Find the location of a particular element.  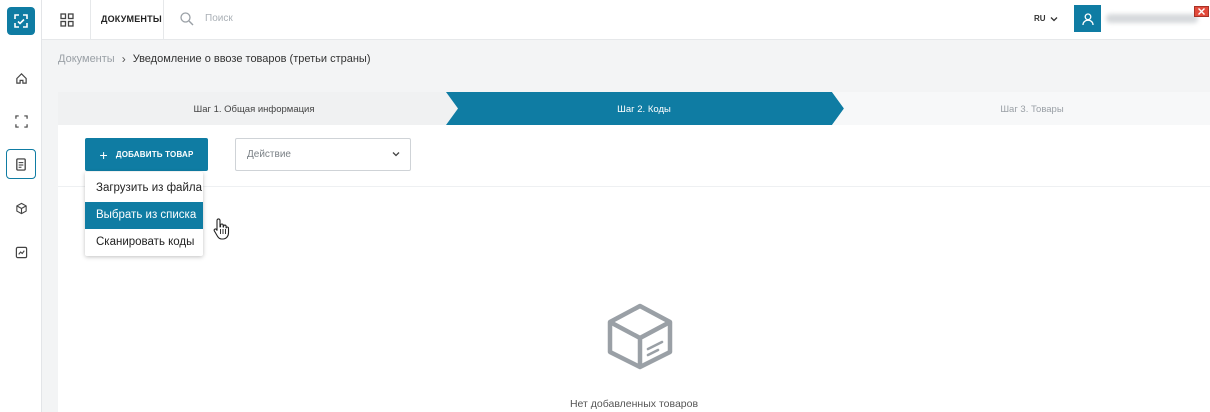

user-icon is located at coordinates (1087, 18).